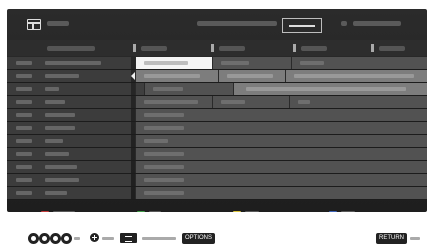 The image size is (433, 251). I want to click on blue-key-label, so click(348, 211).